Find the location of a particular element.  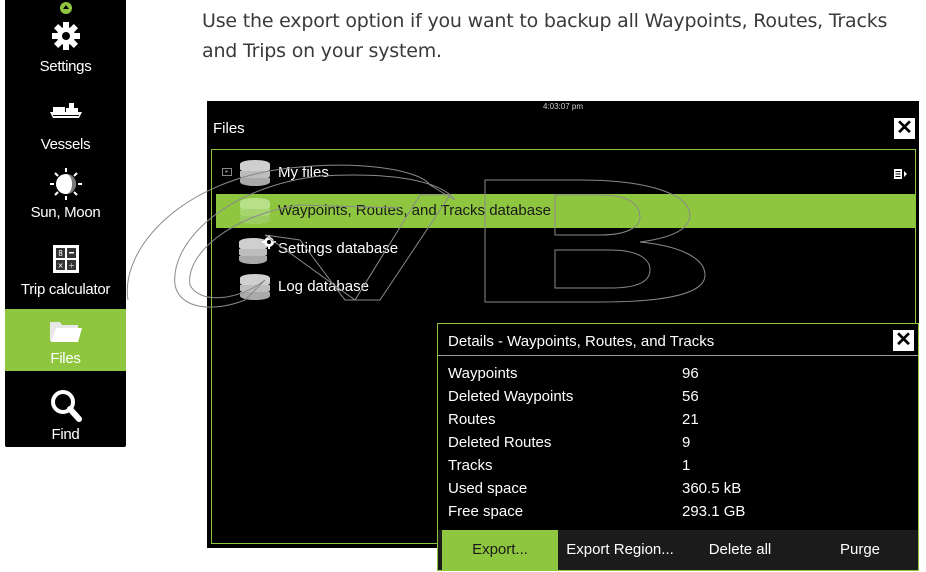

details-title: Details - Waypoints, Routes, and Tracks is located at coordinates (581, 341).